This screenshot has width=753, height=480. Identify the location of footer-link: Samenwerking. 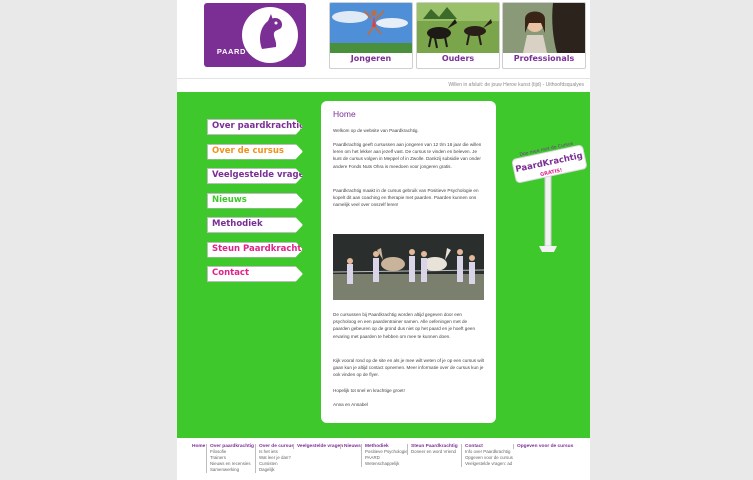
(232, 470).